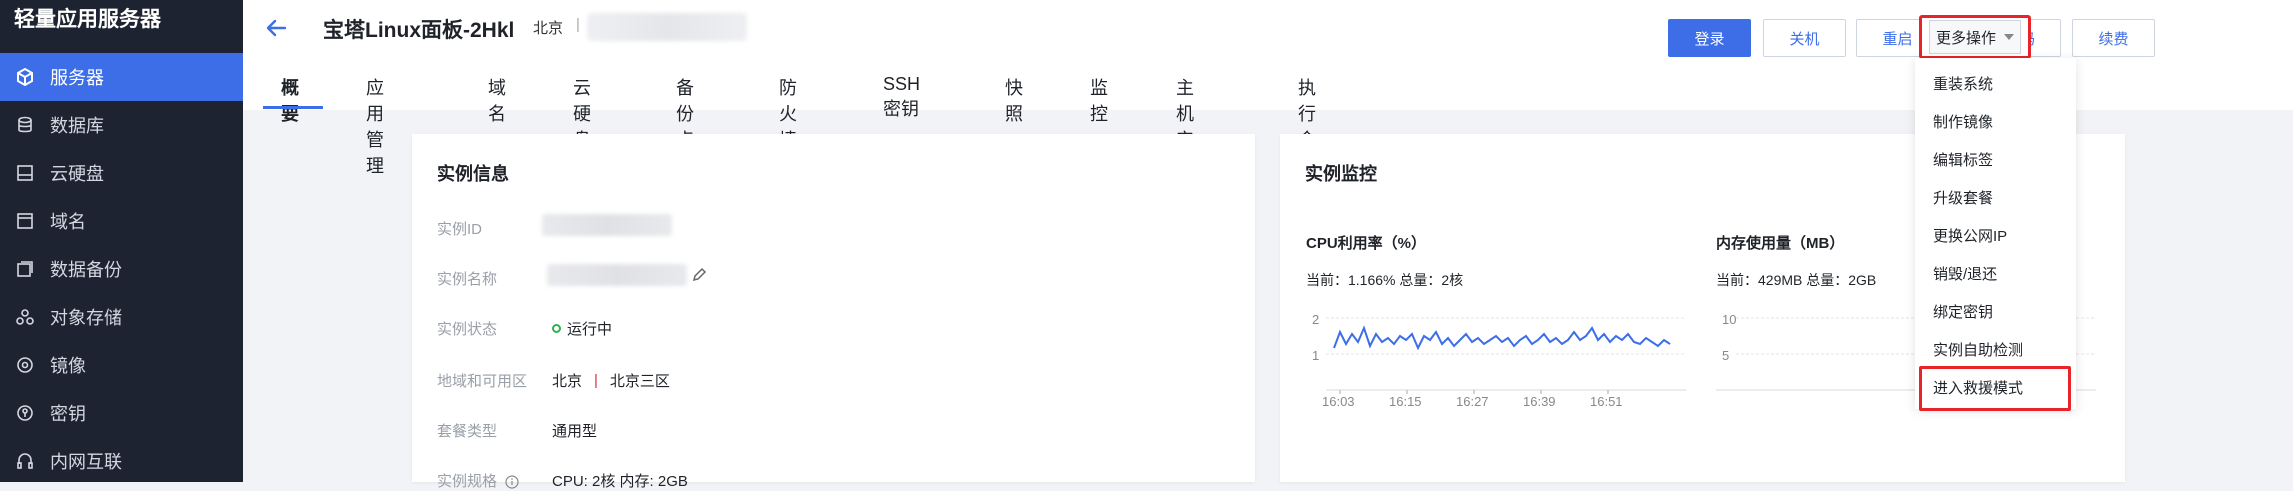  Describe the element at coordinates (375, 125) in the screenshot. I see `tab-app-management: 应用管理` at that location.